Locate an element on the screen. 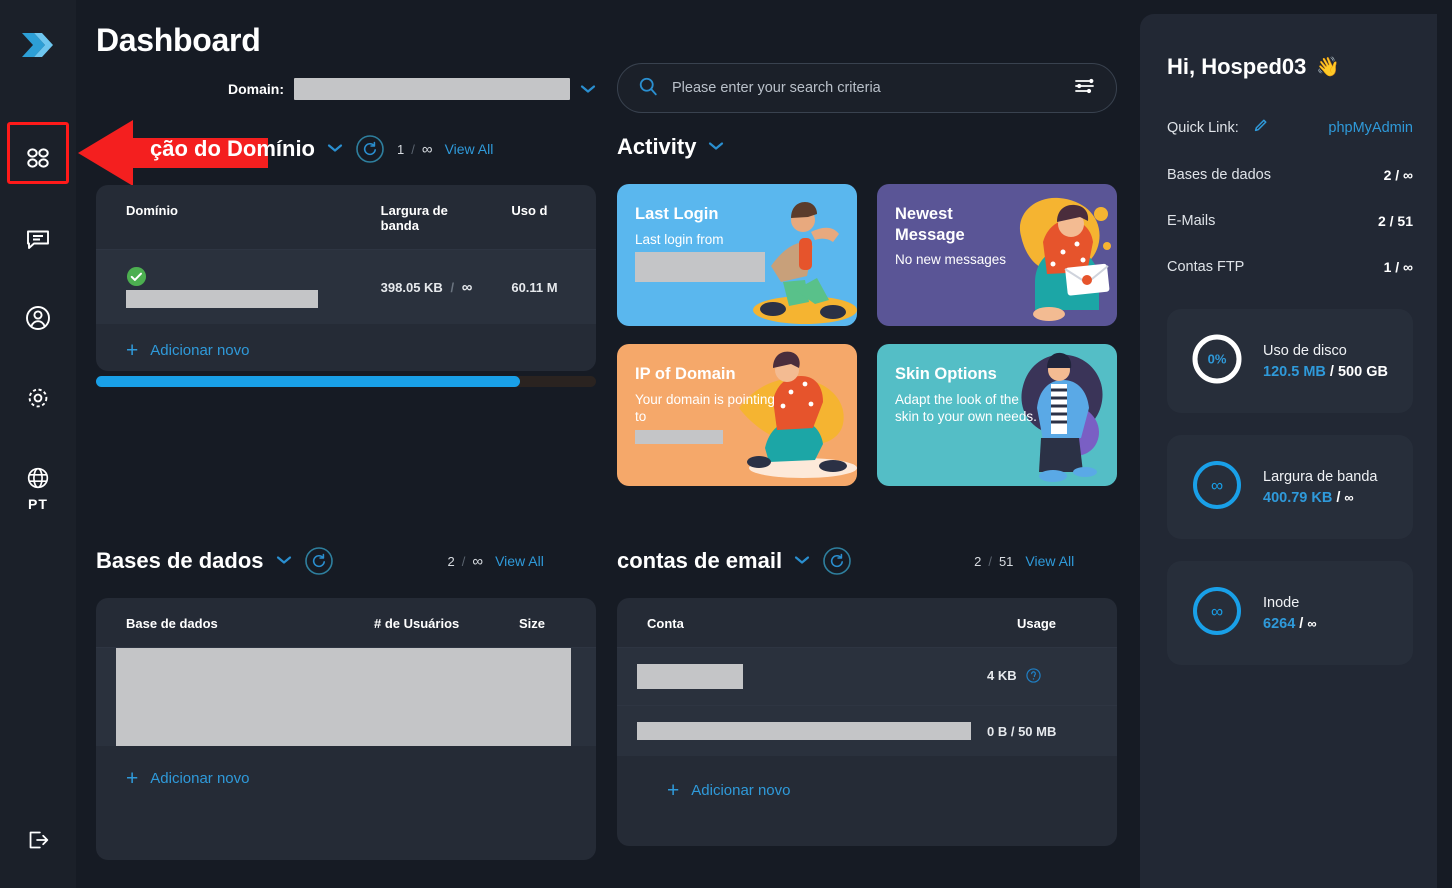  domain-table-hscrollbar is located at coordinates (346, 381).